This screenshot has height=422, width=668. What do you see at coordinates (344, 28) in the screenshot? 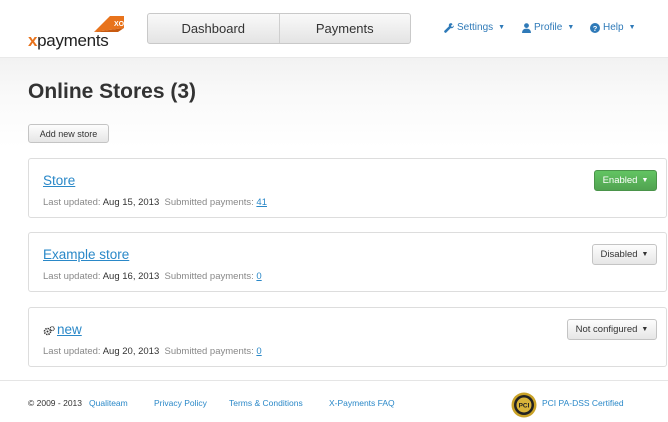
I see `tab-payments: Payments` at bounding box center [344, 28].